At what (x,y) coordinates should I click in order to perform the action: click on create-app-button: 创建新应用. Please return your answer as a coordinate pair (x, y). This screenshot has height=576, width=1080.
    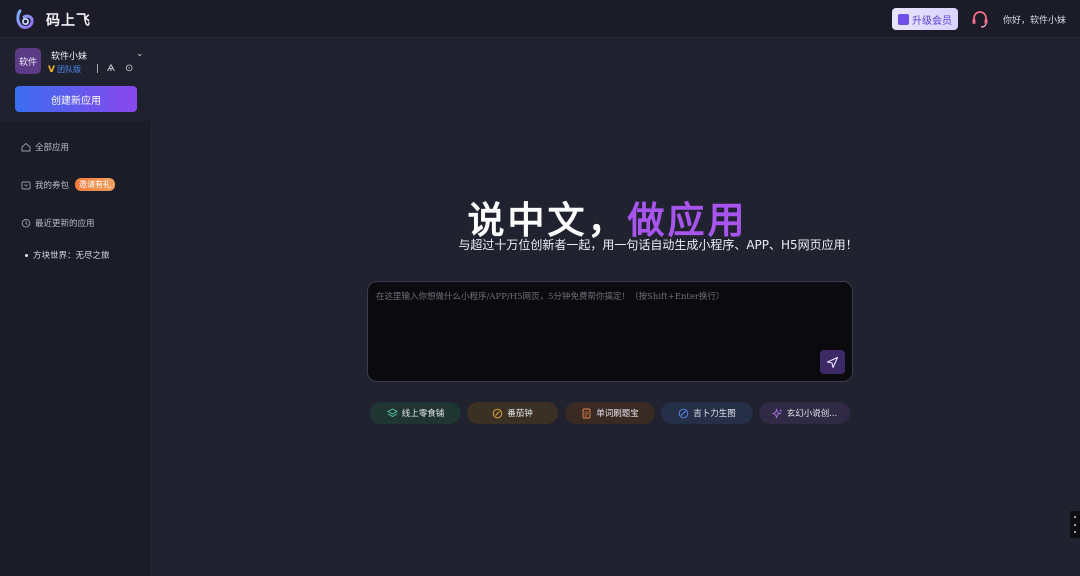
    Looking at the image, I should click on (76, 99).